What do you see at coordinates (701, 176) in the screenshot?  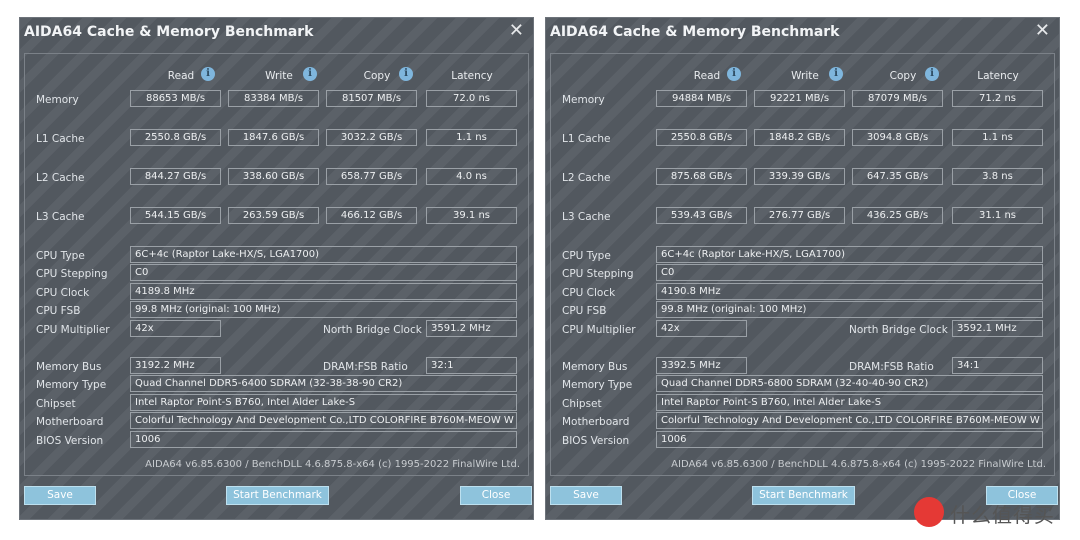 I see `l2-read: 875.68 GB/s` at bounding box center [701, 176].